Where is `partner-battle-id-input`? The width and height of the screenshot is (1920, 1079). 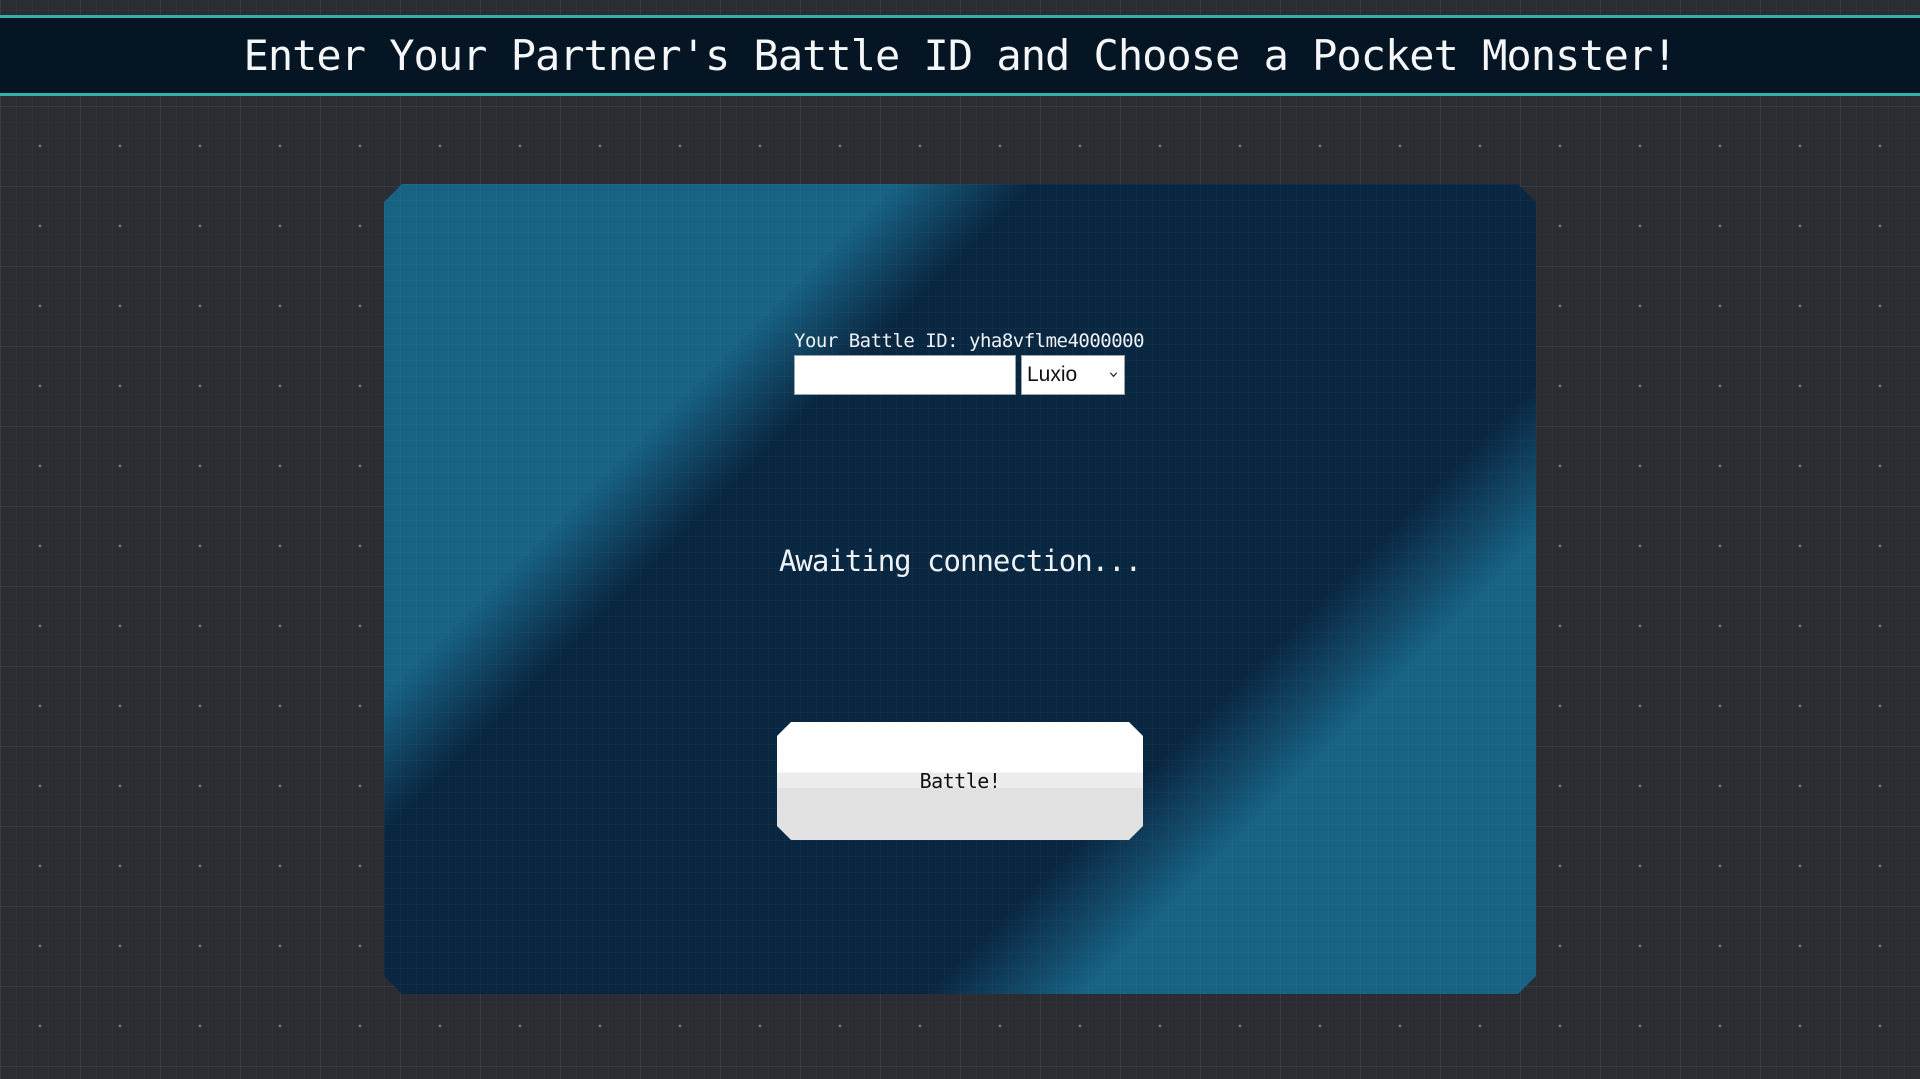 partner-battle-id-input is located at coordinates (905, 375).